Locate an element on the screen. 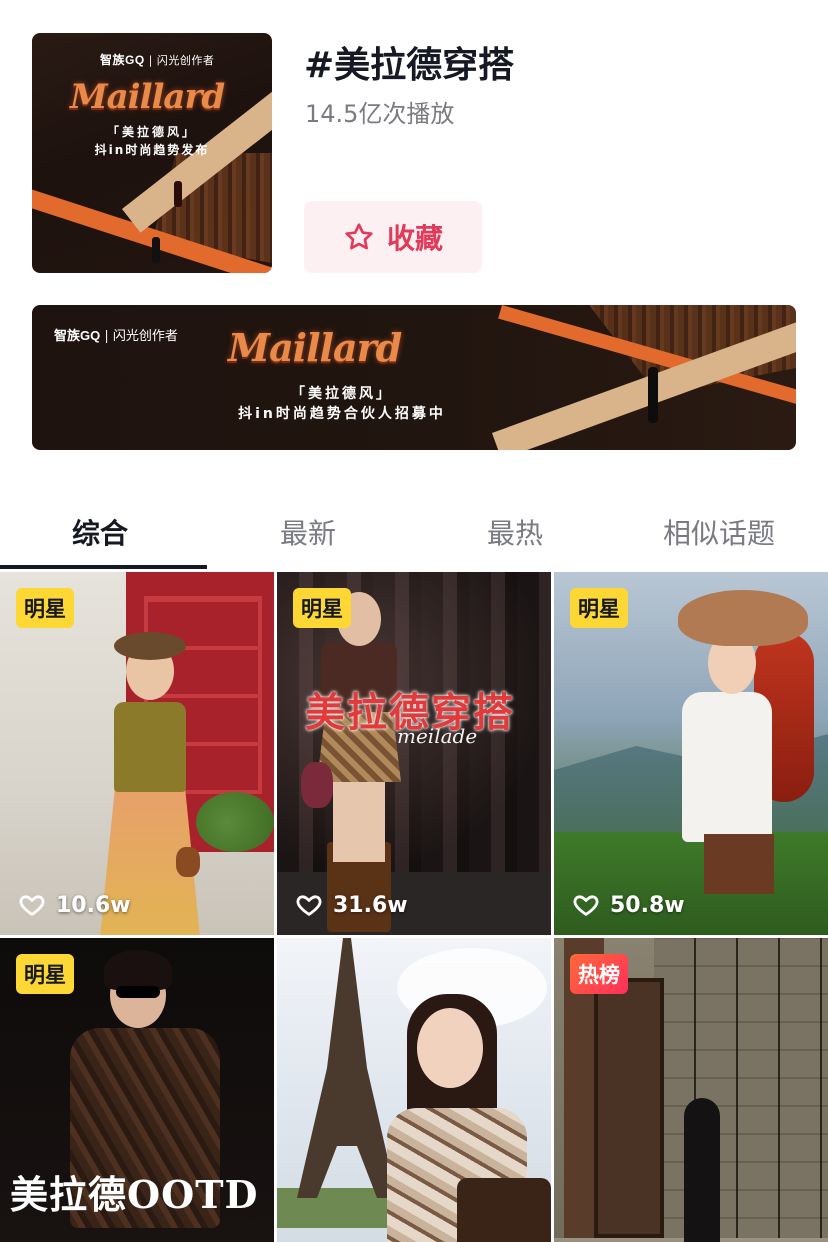 The image size is (828, 1242). like-count: 10.6w is located at coordinates (74, 905).